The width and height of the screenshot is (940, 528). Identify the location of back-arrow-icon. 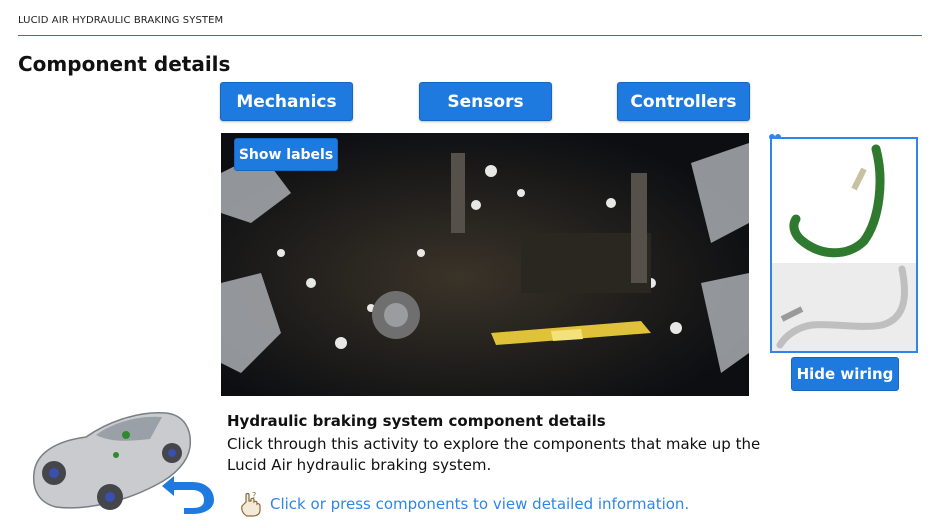
(189, 490).